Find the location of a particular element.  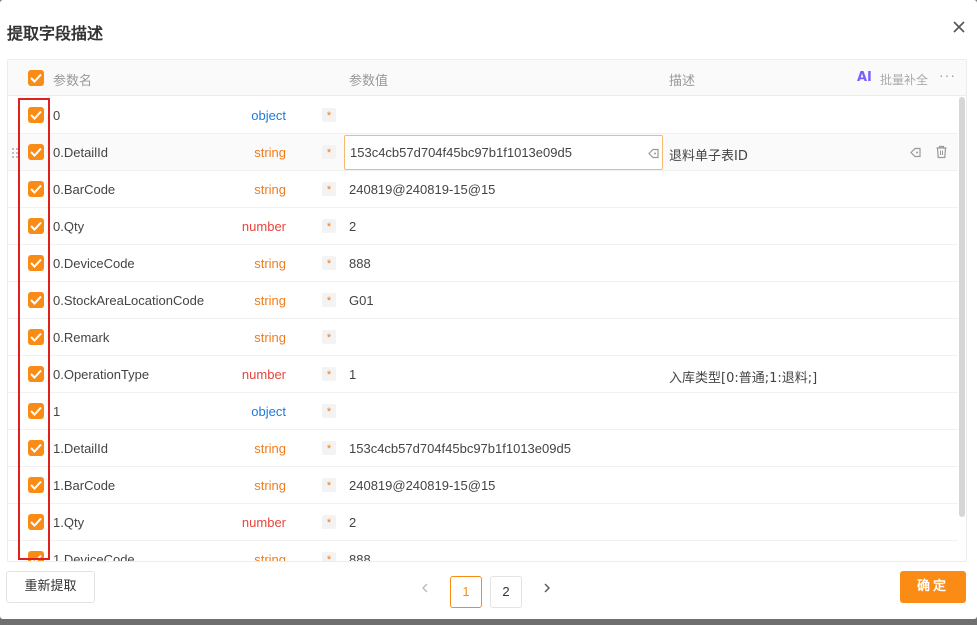

table-row: 0.OperationType number * 1 入库类型[0:普通;1:退料;] is located at coordinates (483, 374).